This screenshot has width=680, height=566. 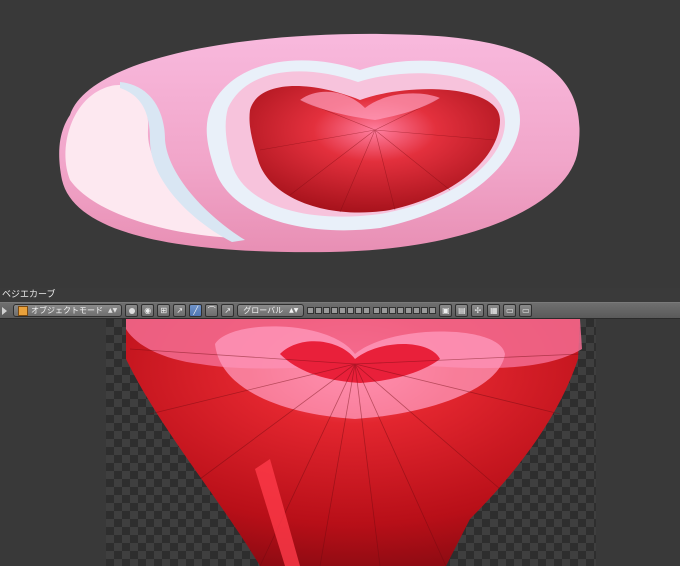 I want to click on translate-arrow-icon: ↗, so click(x=180, y=310).